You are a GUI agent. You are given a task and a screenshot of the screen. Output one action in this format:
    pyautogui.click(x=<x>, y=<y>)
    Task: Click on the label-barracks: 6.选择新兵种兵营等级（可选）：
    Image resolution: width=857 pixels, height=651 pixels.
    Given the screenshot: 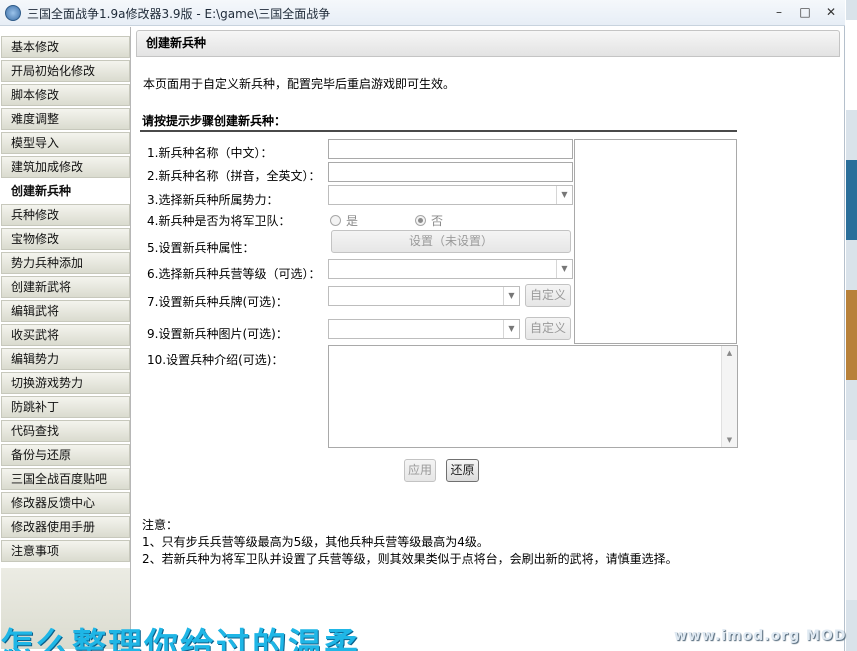 What is the action you would take?
    pyautogui.click(x=234, y=274)
    